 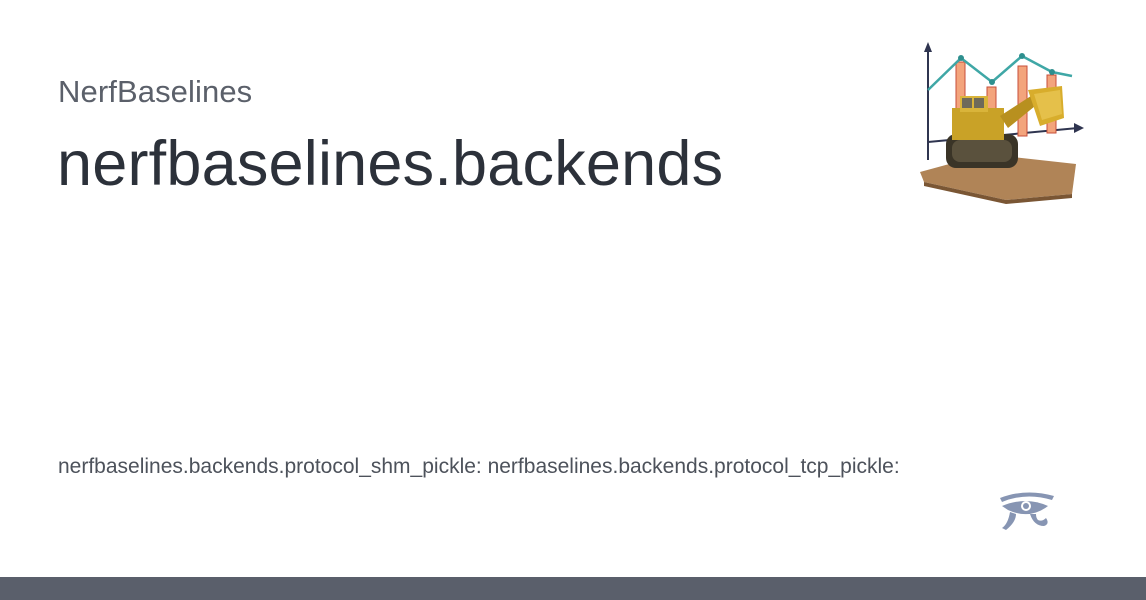 I want to click on logo-icon, so click(x=1002, y=123).